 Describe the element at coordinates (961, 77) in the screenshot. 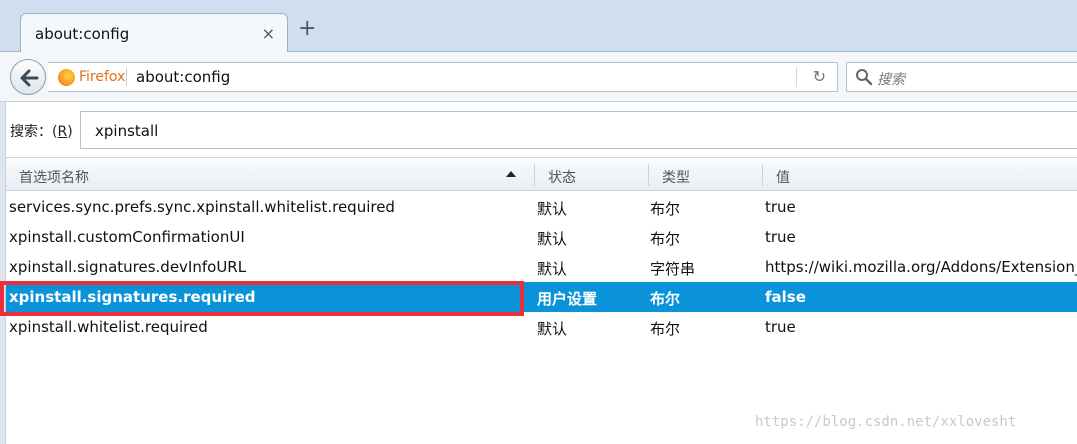

I see `search-bar: 搜索` at that location.